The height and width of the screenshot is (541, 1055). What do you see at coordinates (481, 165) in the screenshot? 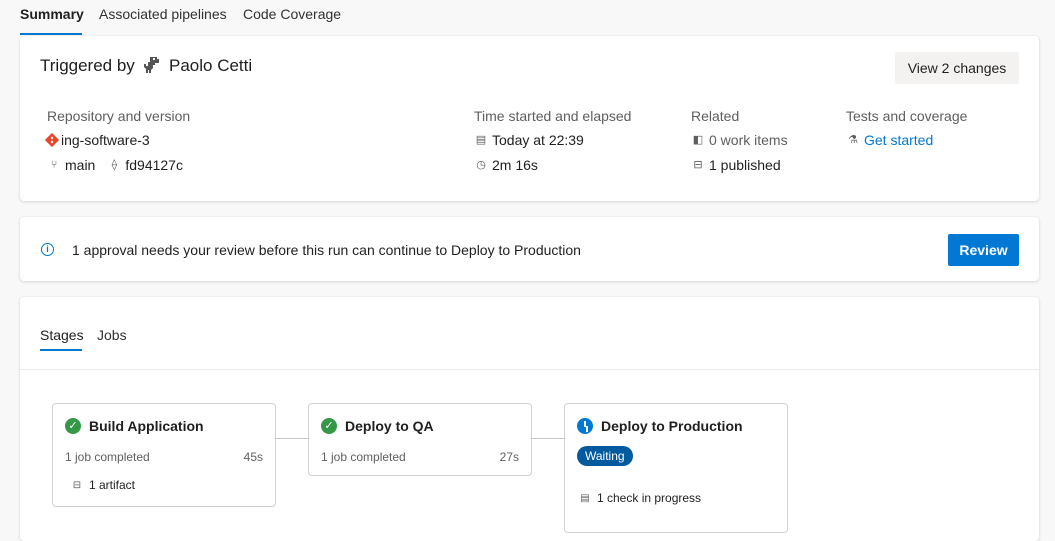
I see `clock-icon: ◷` at bounding box center [481, 165].